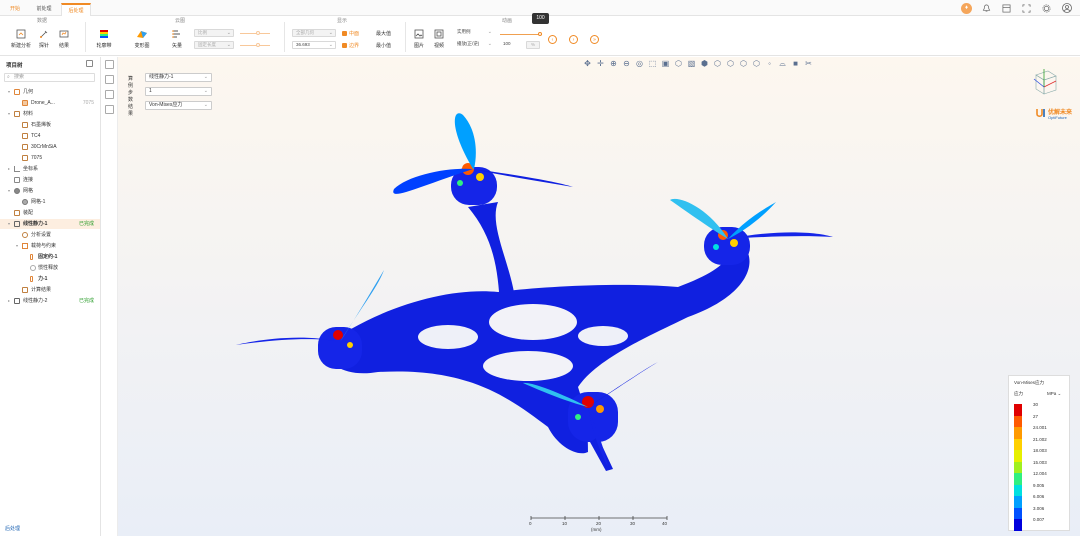 The height and width of the screenshot is (536, 1080). What do you see at coordinates (284, 37) in the screenshot?
I see `divider` at bounding box center [284, 37].